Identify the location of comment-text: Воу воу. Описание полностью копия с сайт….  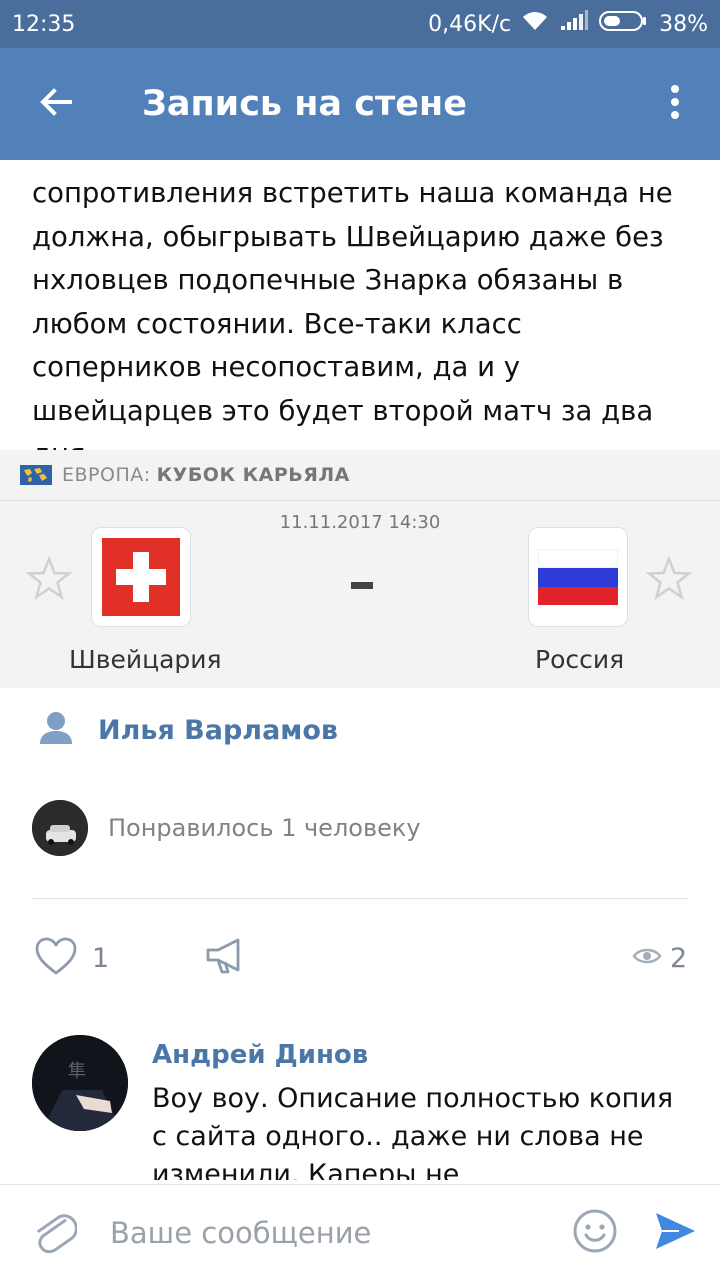
(413, 1131).